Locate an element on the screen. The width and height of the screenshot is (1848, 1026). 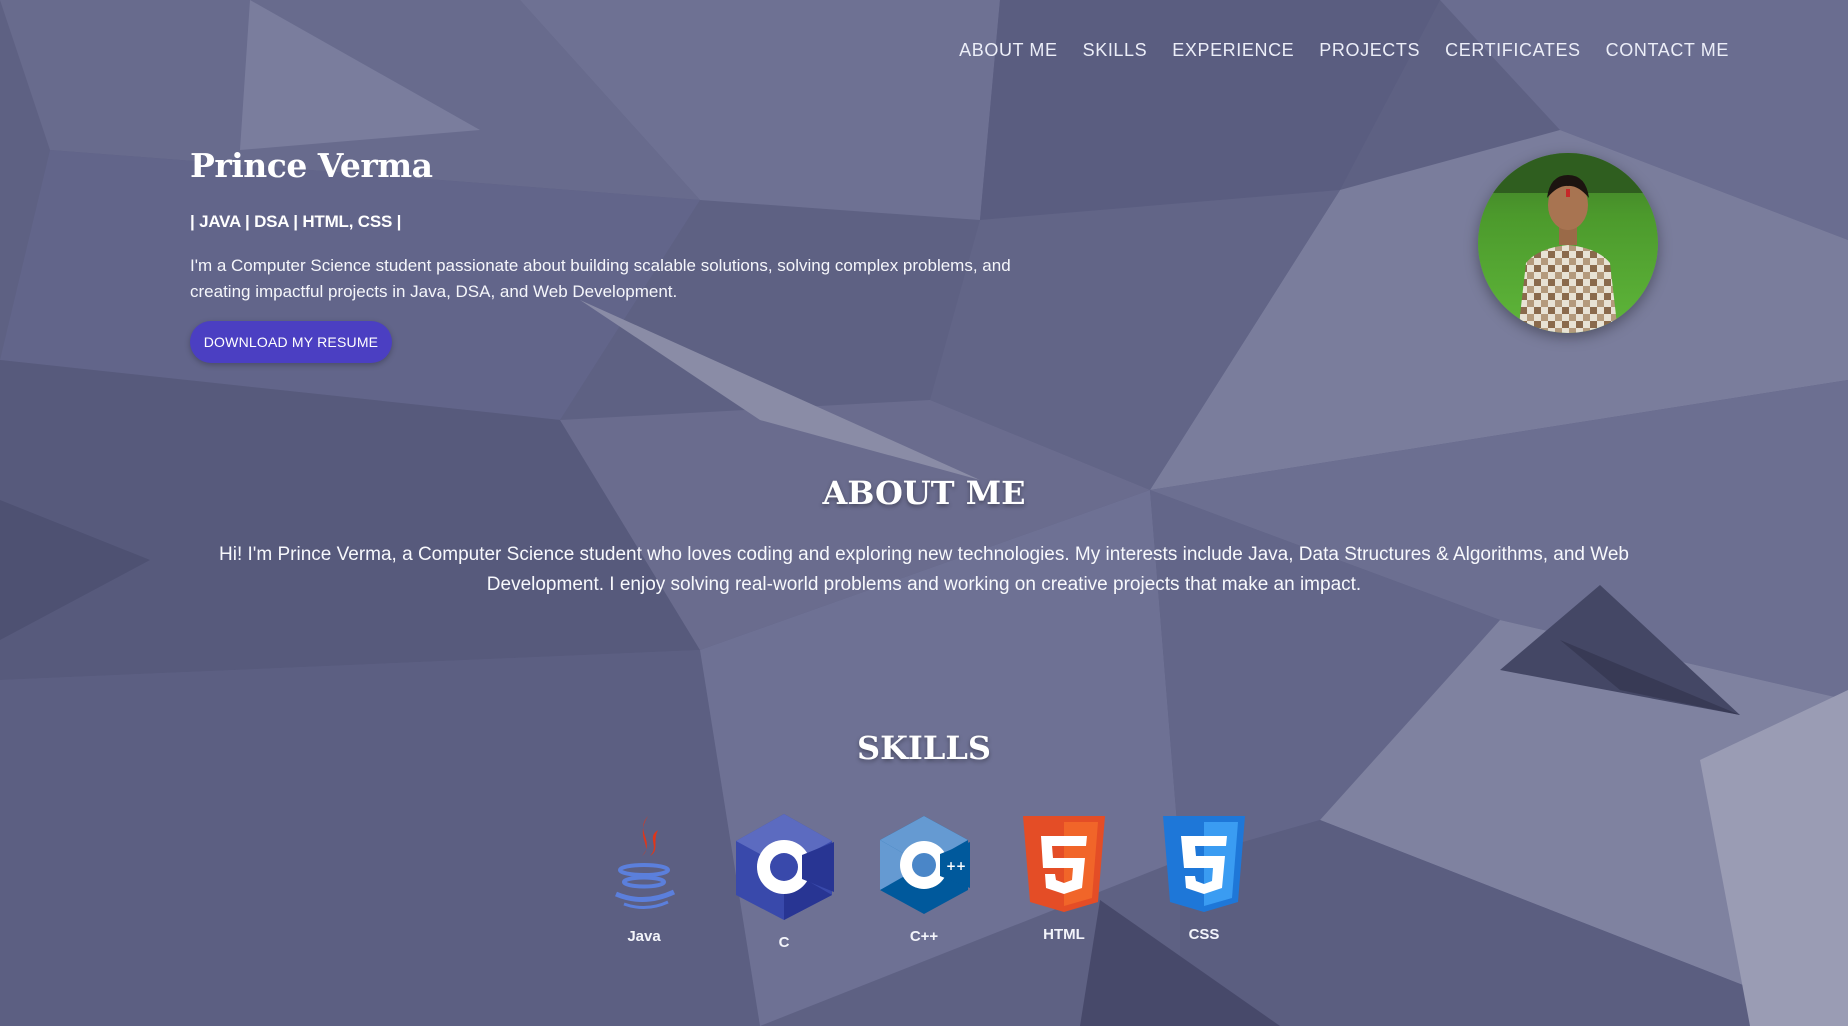
java-icon is located at coordinates (645, 862).